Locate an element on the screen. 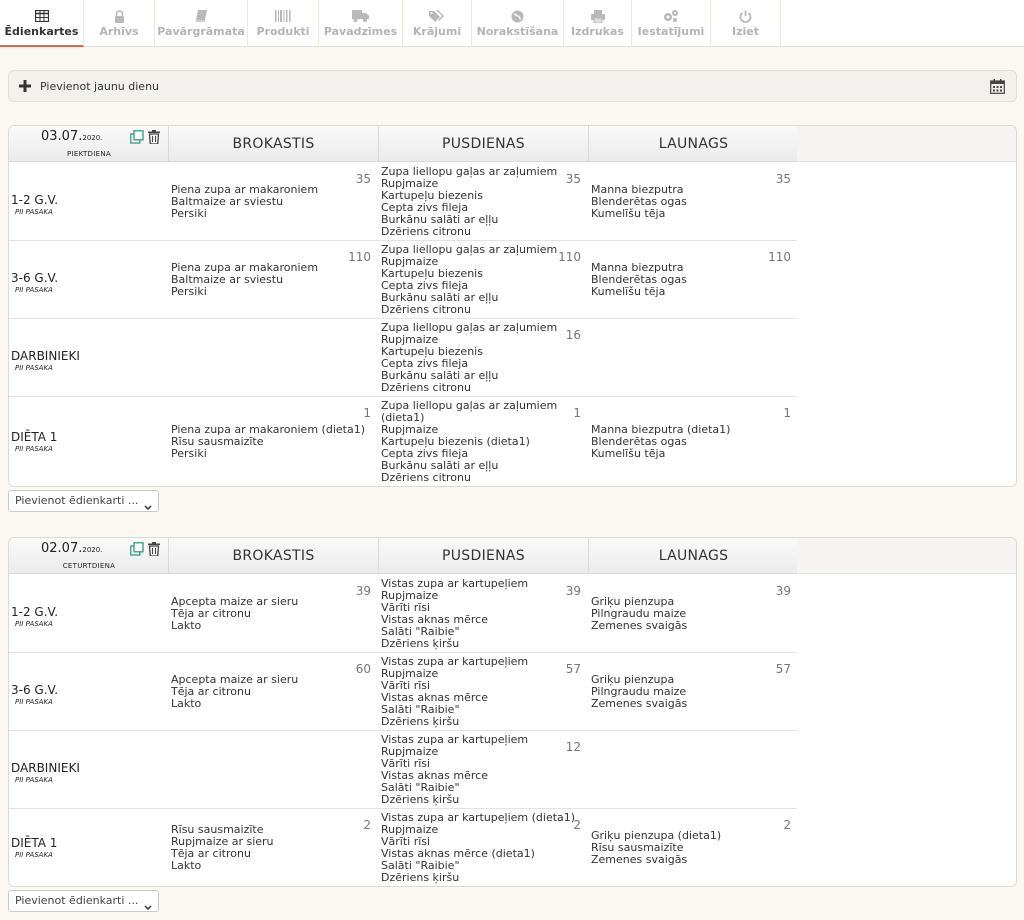 The width and height of the screenshot is (1024, 920). date-label: 02.07.2020. is located at coordinates (72, 548).